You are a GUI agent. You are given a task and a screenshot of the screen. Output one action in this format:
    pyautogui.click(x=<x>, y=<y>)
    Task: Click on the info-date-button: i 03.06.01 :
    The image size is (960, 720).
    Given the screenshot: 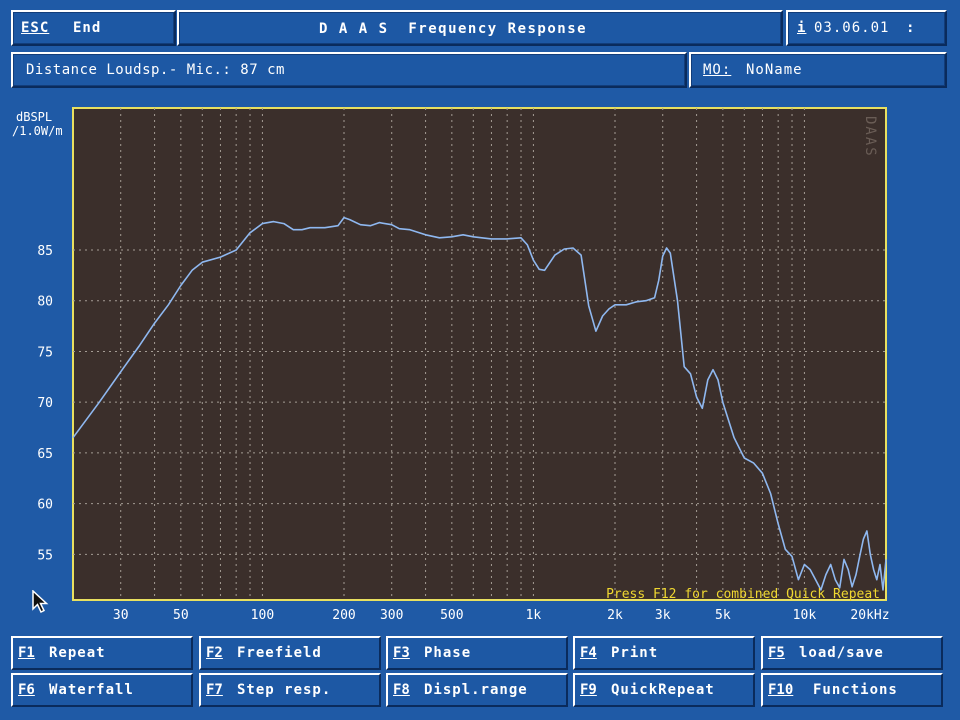 What is the action you would take?
    pyautogui.click(x=866, y=28)
    